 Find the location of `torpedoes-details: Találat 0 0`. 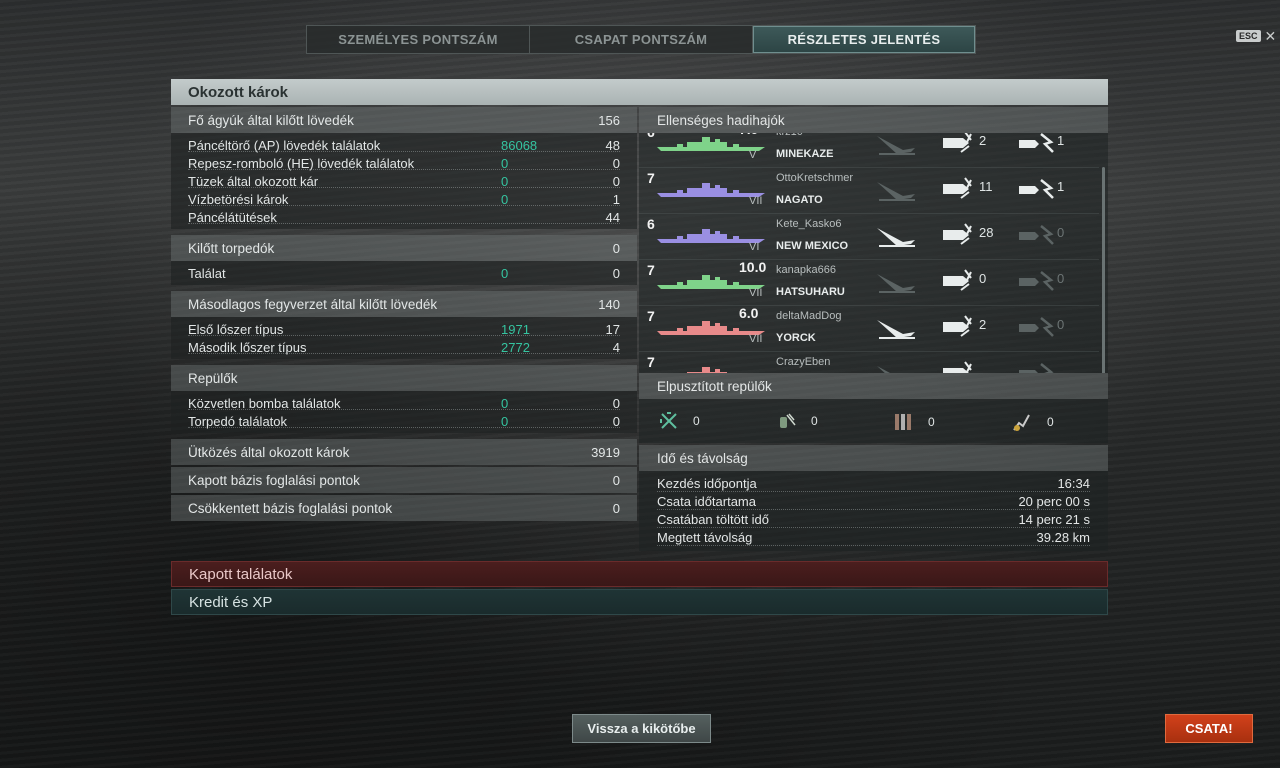

torpedoes-details: Találat 0 0 is located at coordinates (404, 273).